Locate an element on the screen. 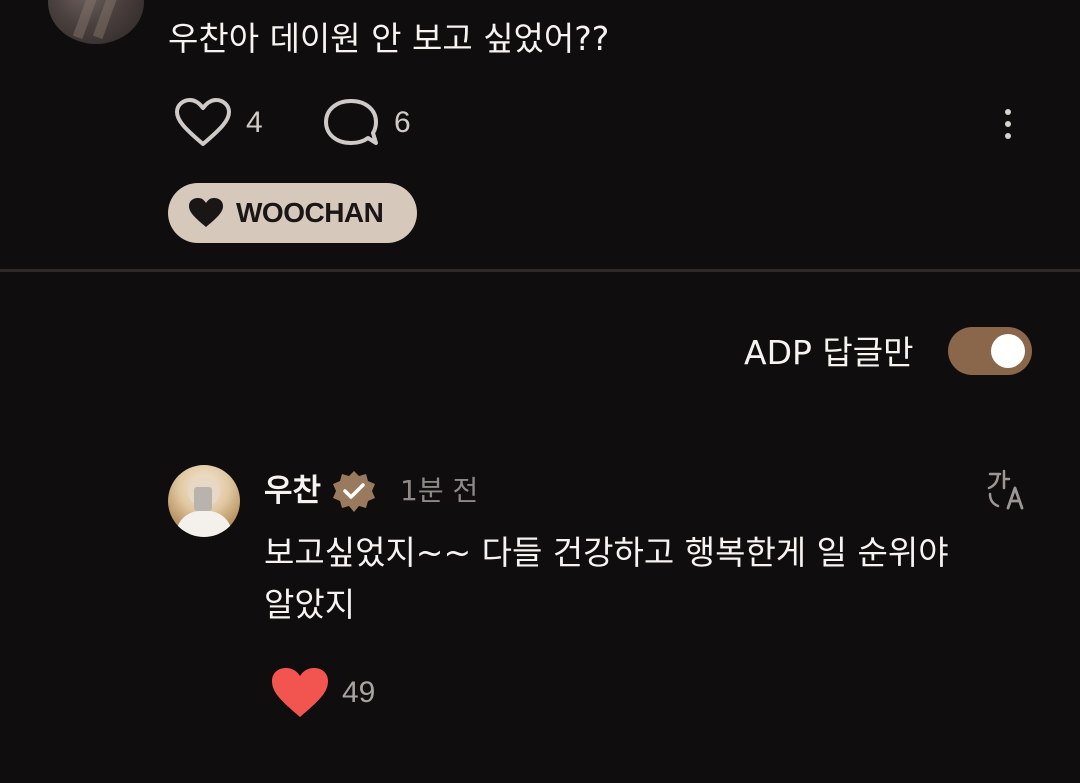 The width and height of the screenshot is (1080, 783). comment-author-avatar is located at coordinates (204, 501).